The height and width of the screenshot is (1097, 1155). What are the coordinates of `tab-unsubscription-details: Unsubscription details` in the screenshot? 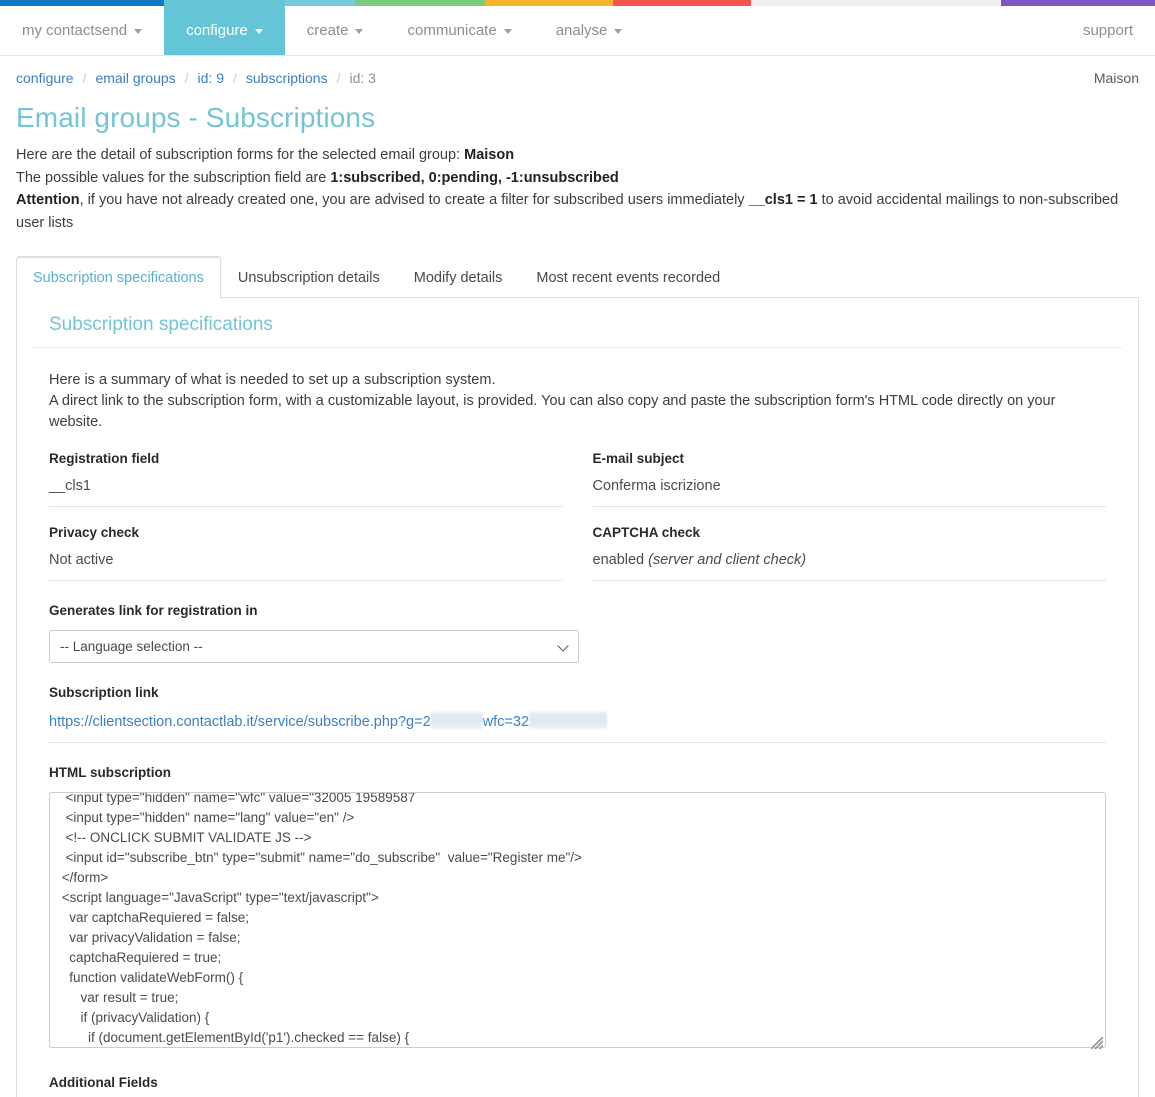 It's located at (309, 277).